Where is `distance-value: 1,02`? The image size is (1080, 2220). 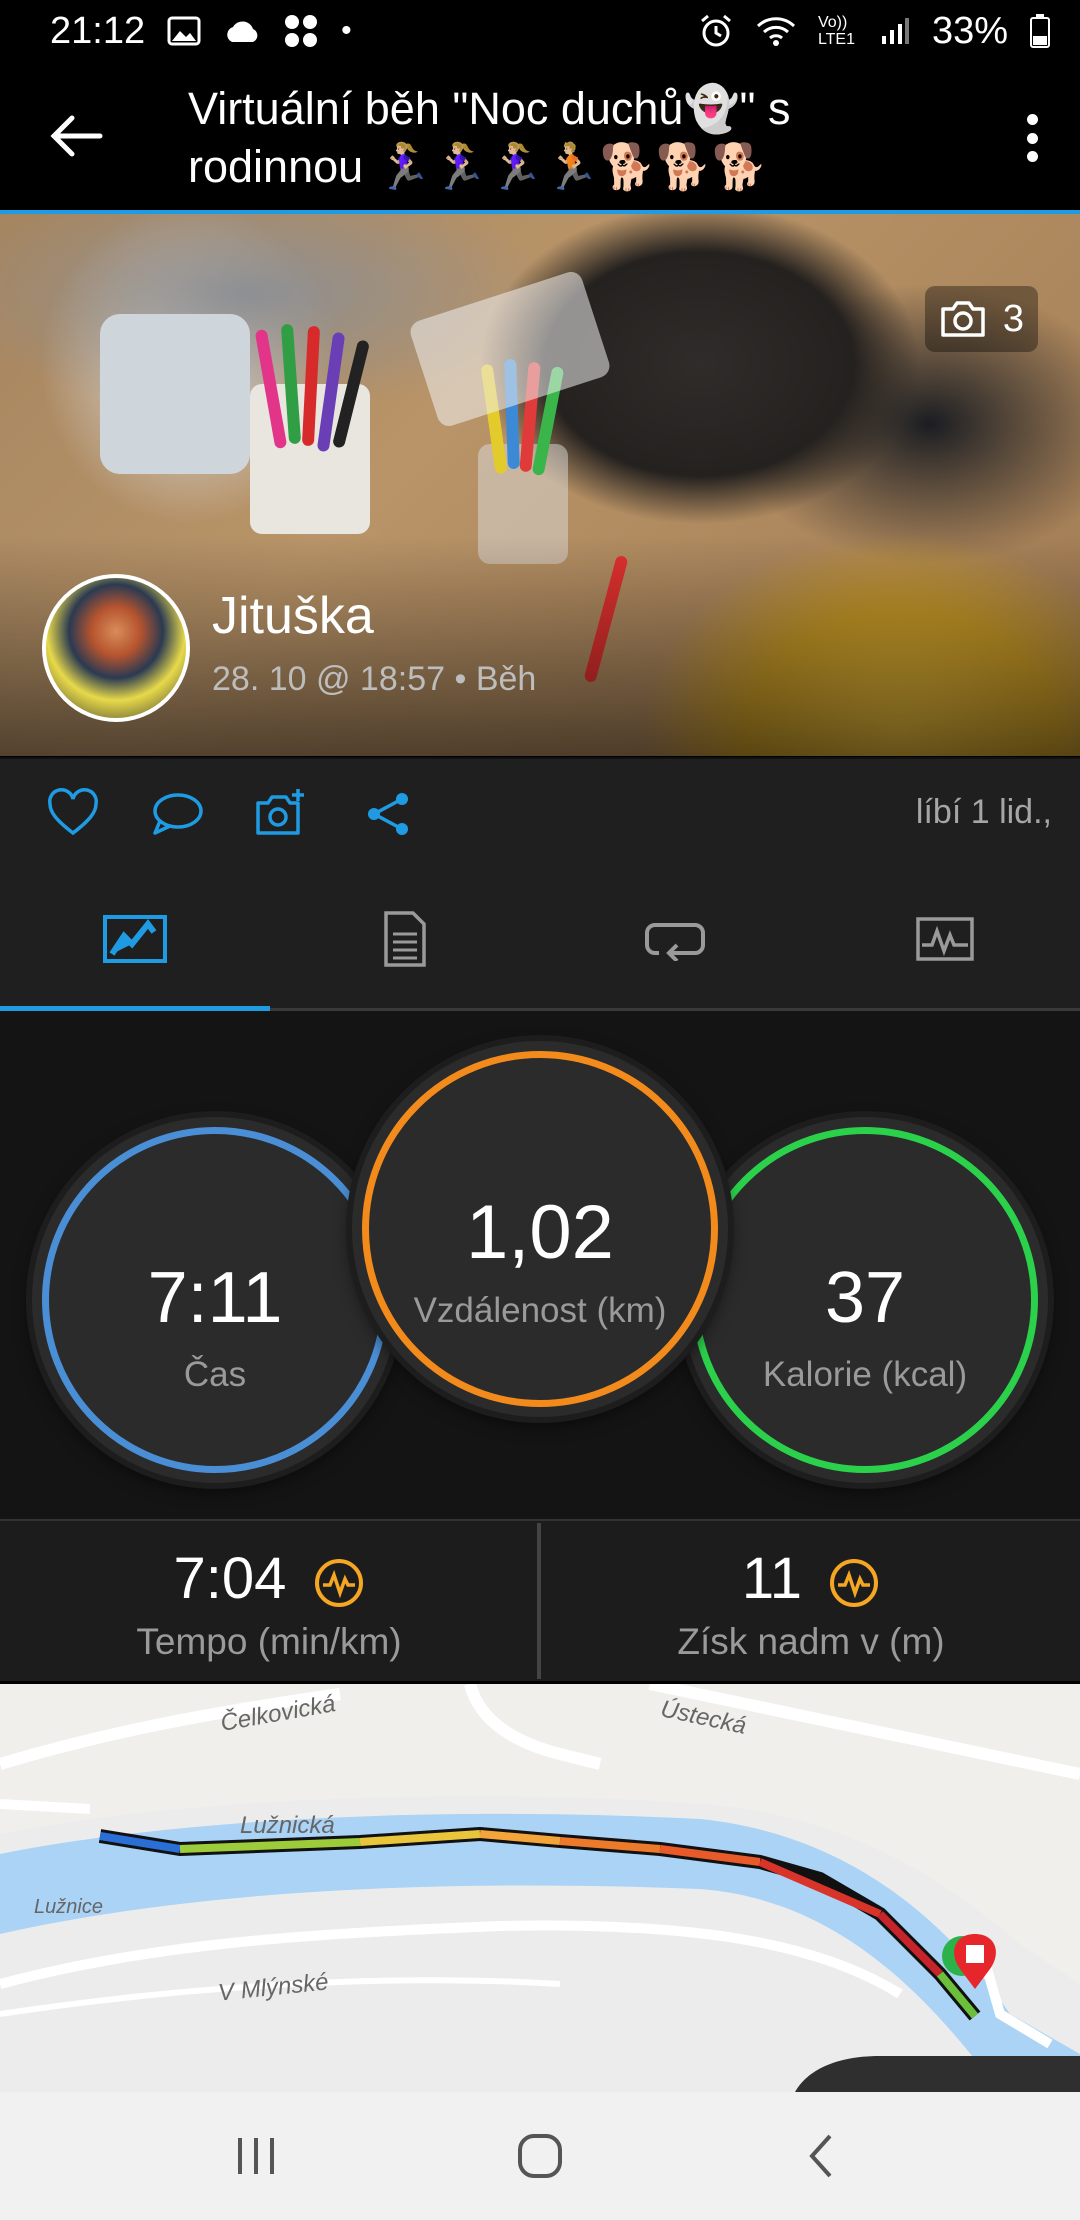
distance-value: 1,02 is located at coordinates (540, 1232).